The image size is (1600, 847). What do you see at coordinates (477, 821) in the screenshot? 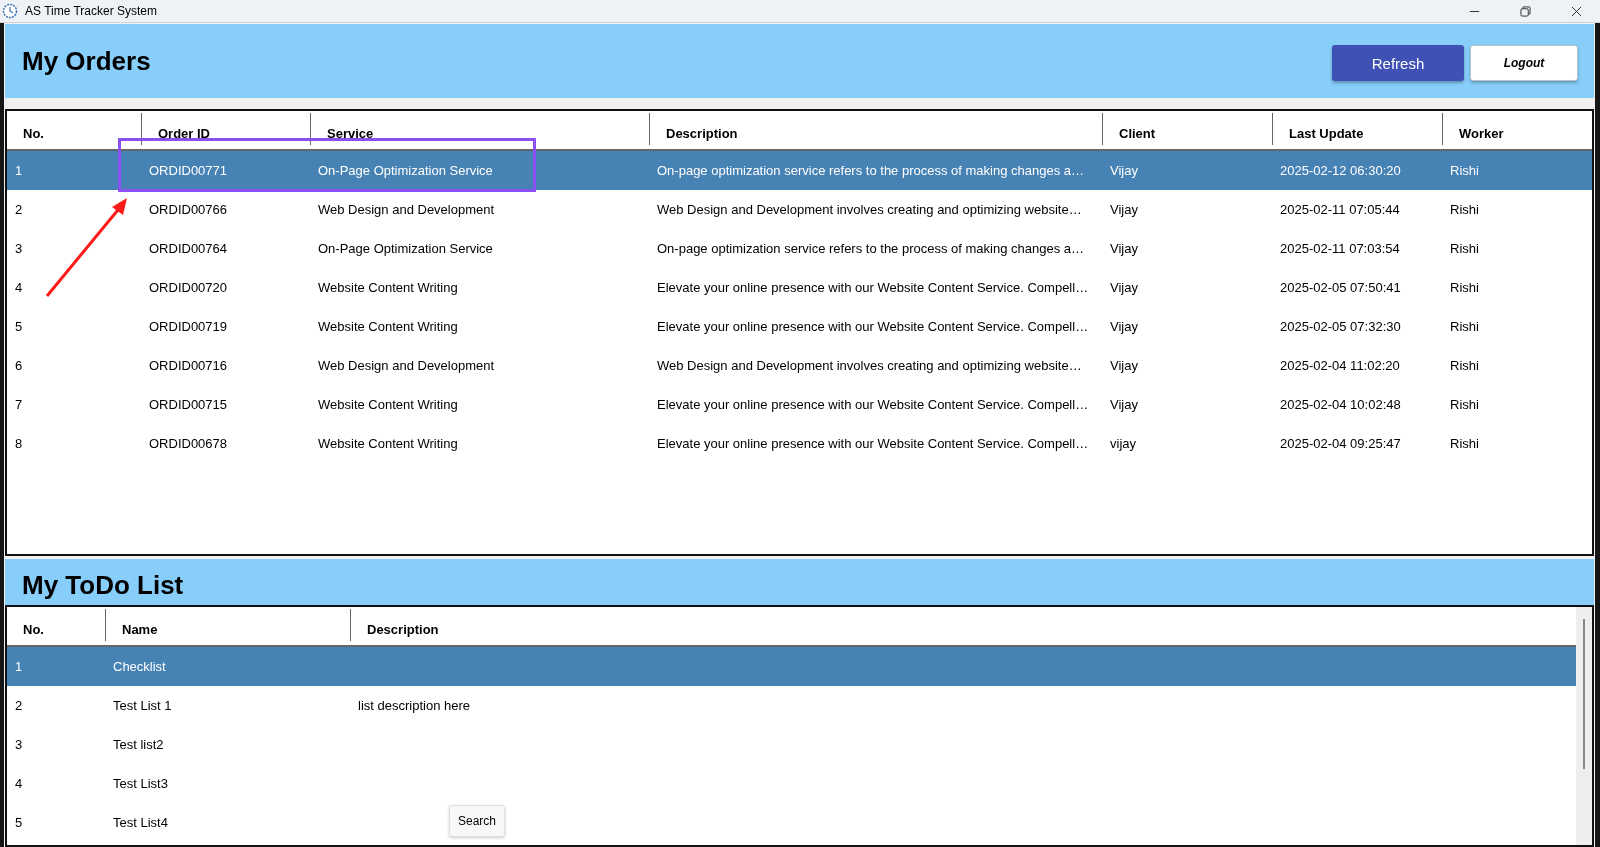
I see `tooltip: Search` at bounding box center [477, 821].